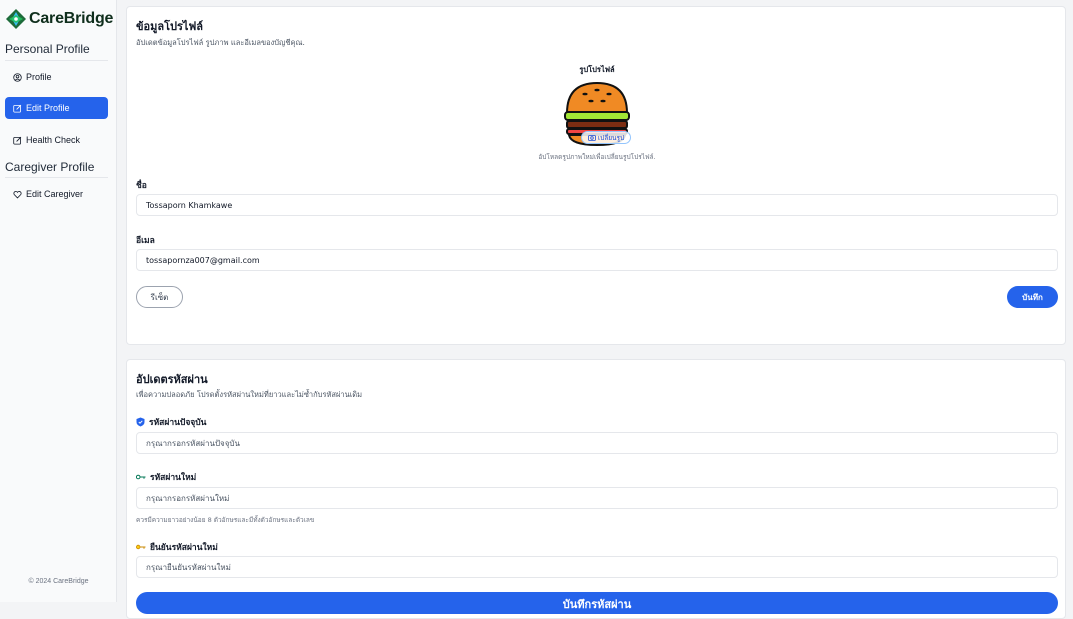 The height and width of the screenshot is (619, 1073). I want to click on current-password-input: กรุณากรอกรหัสผ่านปัจจุบัน, so click(597, 443).